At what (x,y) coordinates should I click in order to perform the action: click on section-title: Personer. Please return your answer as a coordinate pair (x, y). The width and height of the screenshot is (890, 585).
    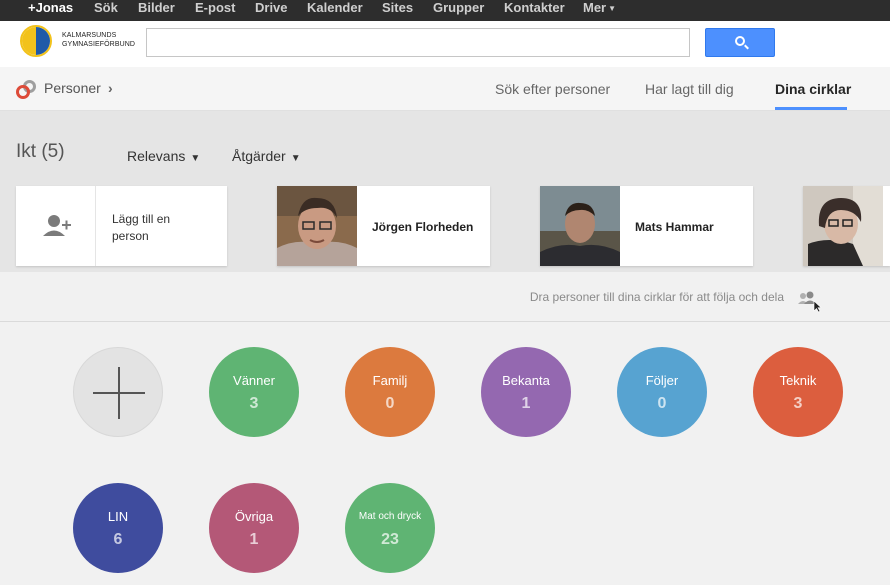
    Looking at the image, I should click on (72, 88).